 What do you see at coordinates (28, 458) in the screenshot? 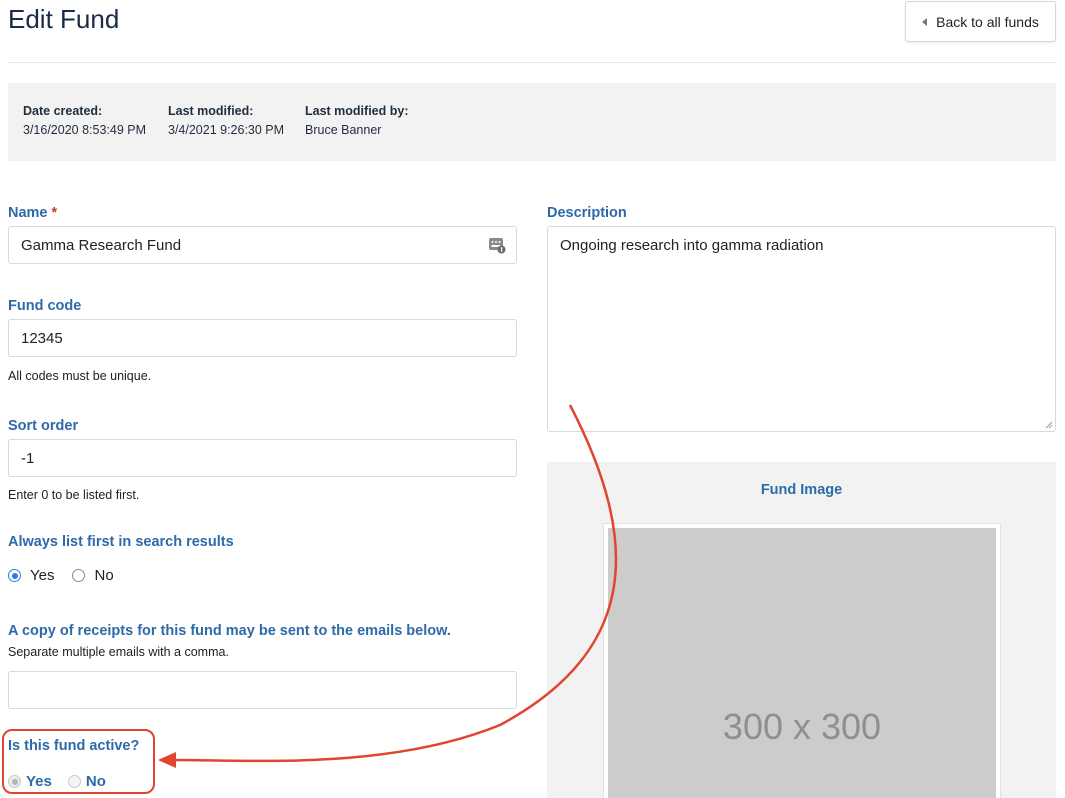
I see `sort-order-value: -1` at bounding box center [28, 458].